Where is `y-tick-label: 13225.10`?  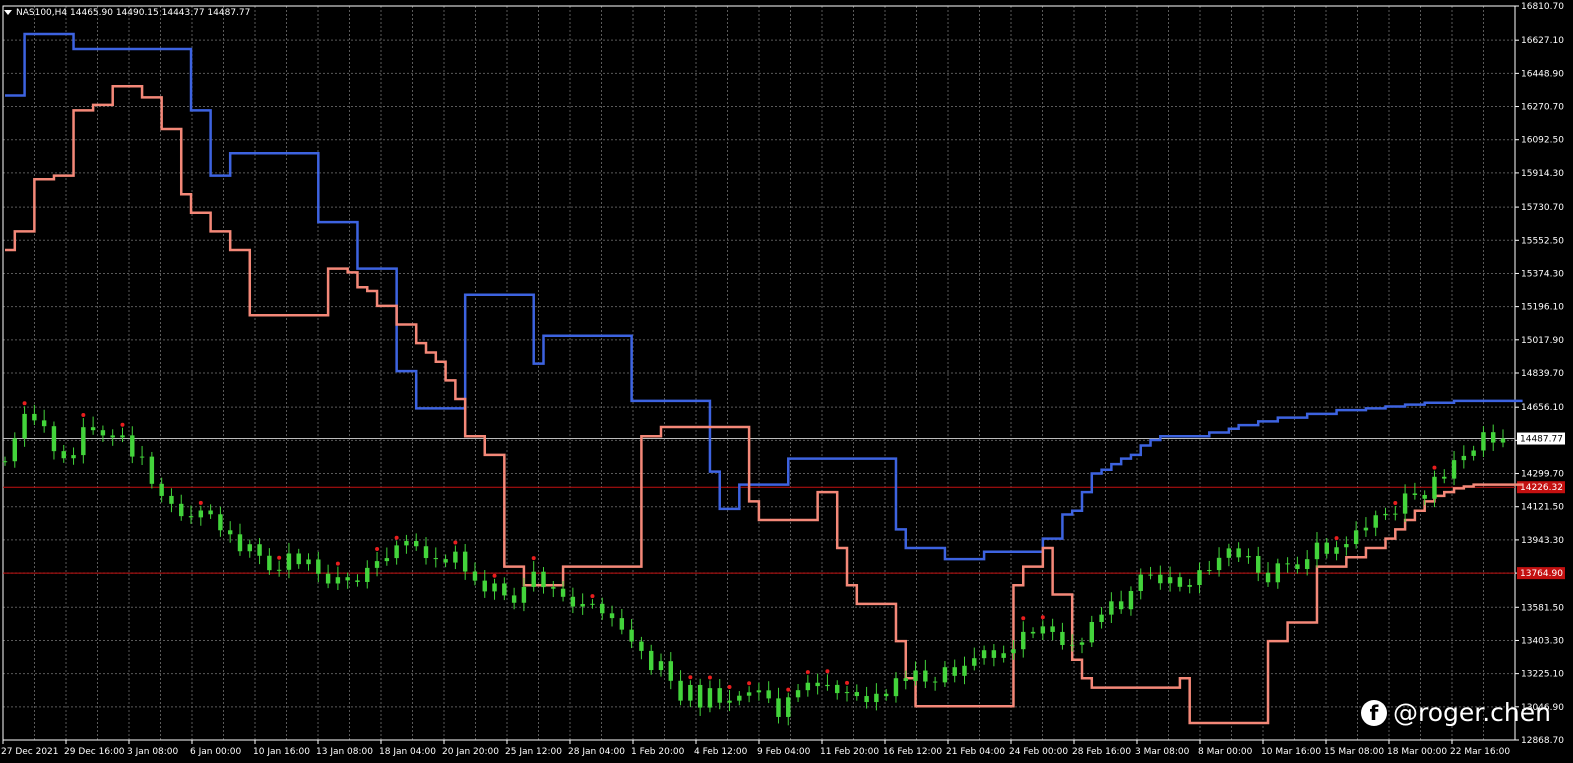
y-tick-label: 13225.10 is located at coordinates (1542, 675).